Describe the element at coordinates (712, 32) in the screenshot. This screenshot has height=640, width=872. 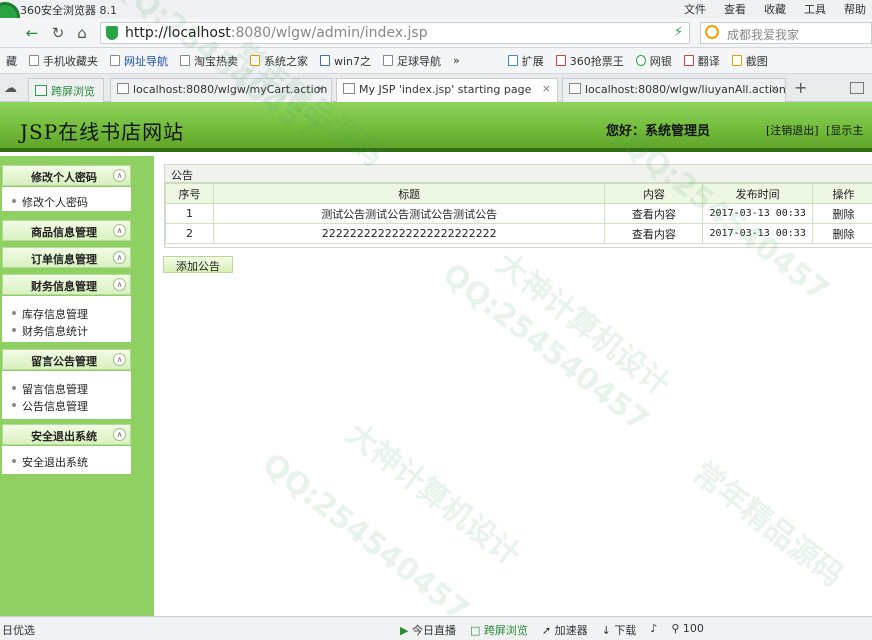
I see `search-engine-icon` at that location.